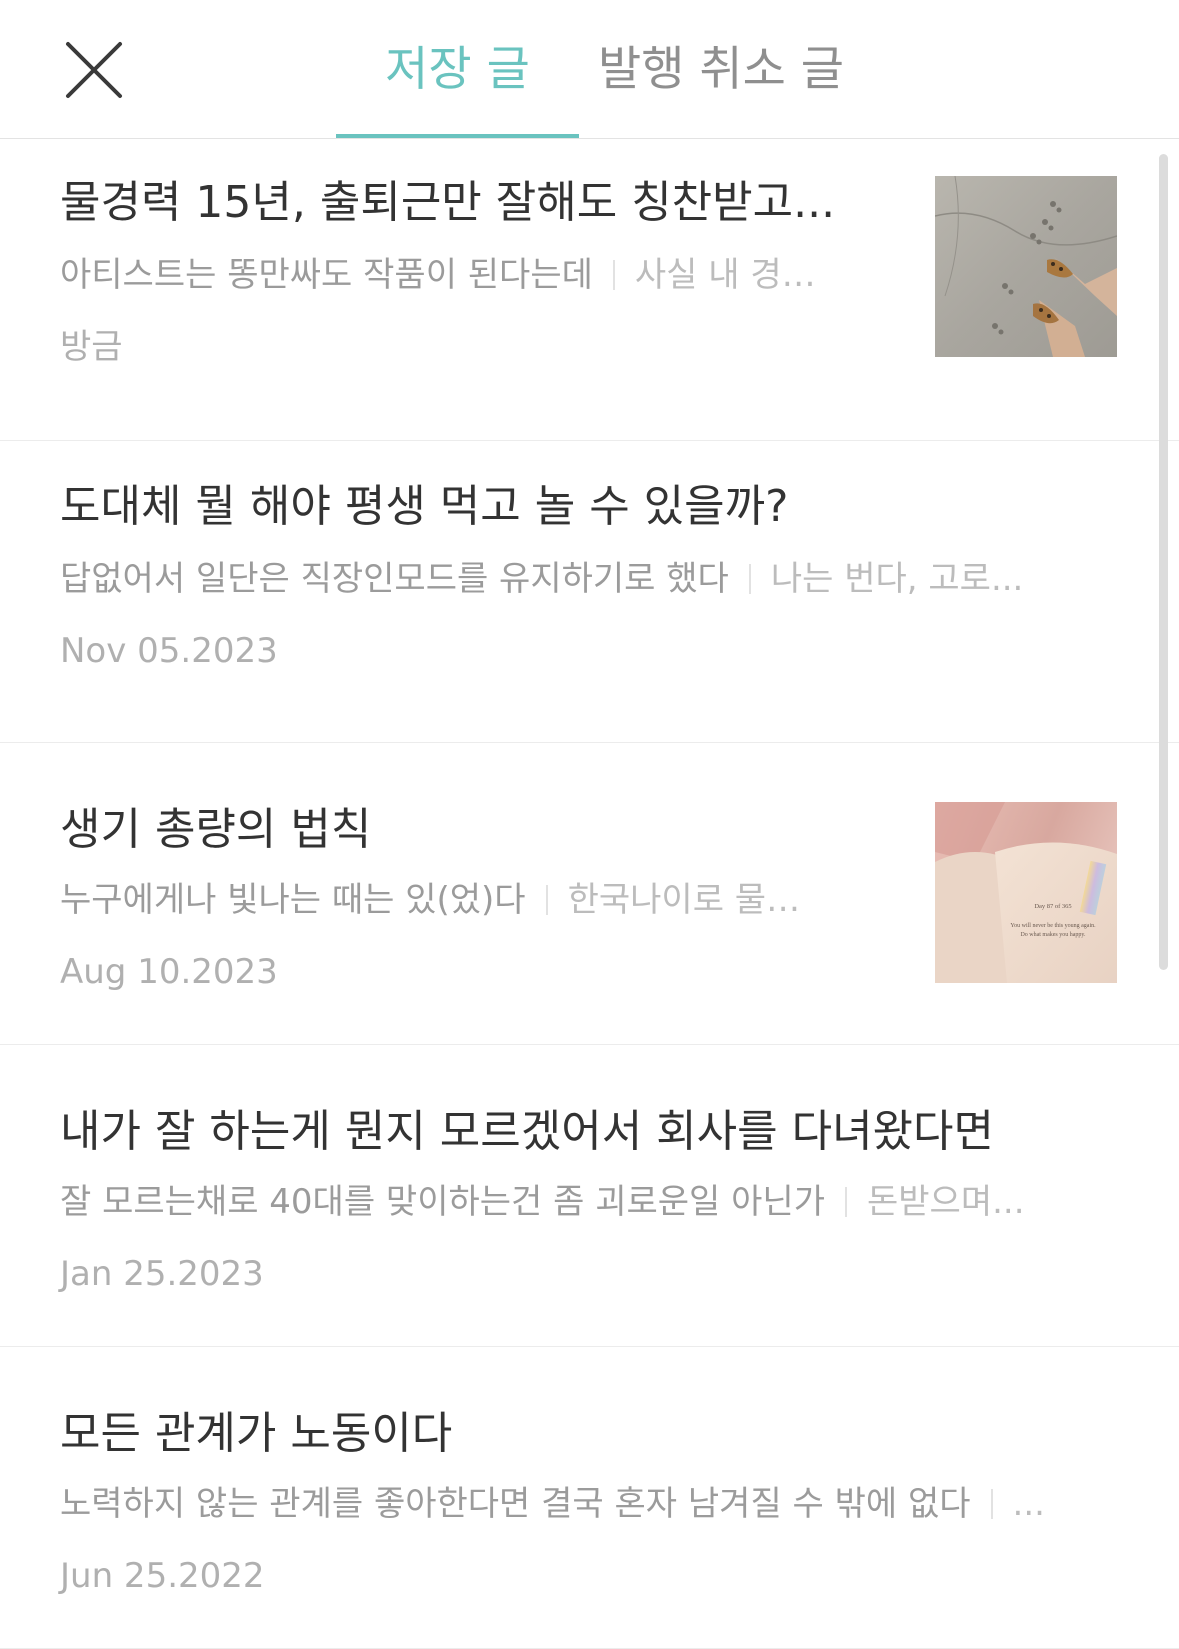  I want to click on post-date: 방금, so click(91, 347).